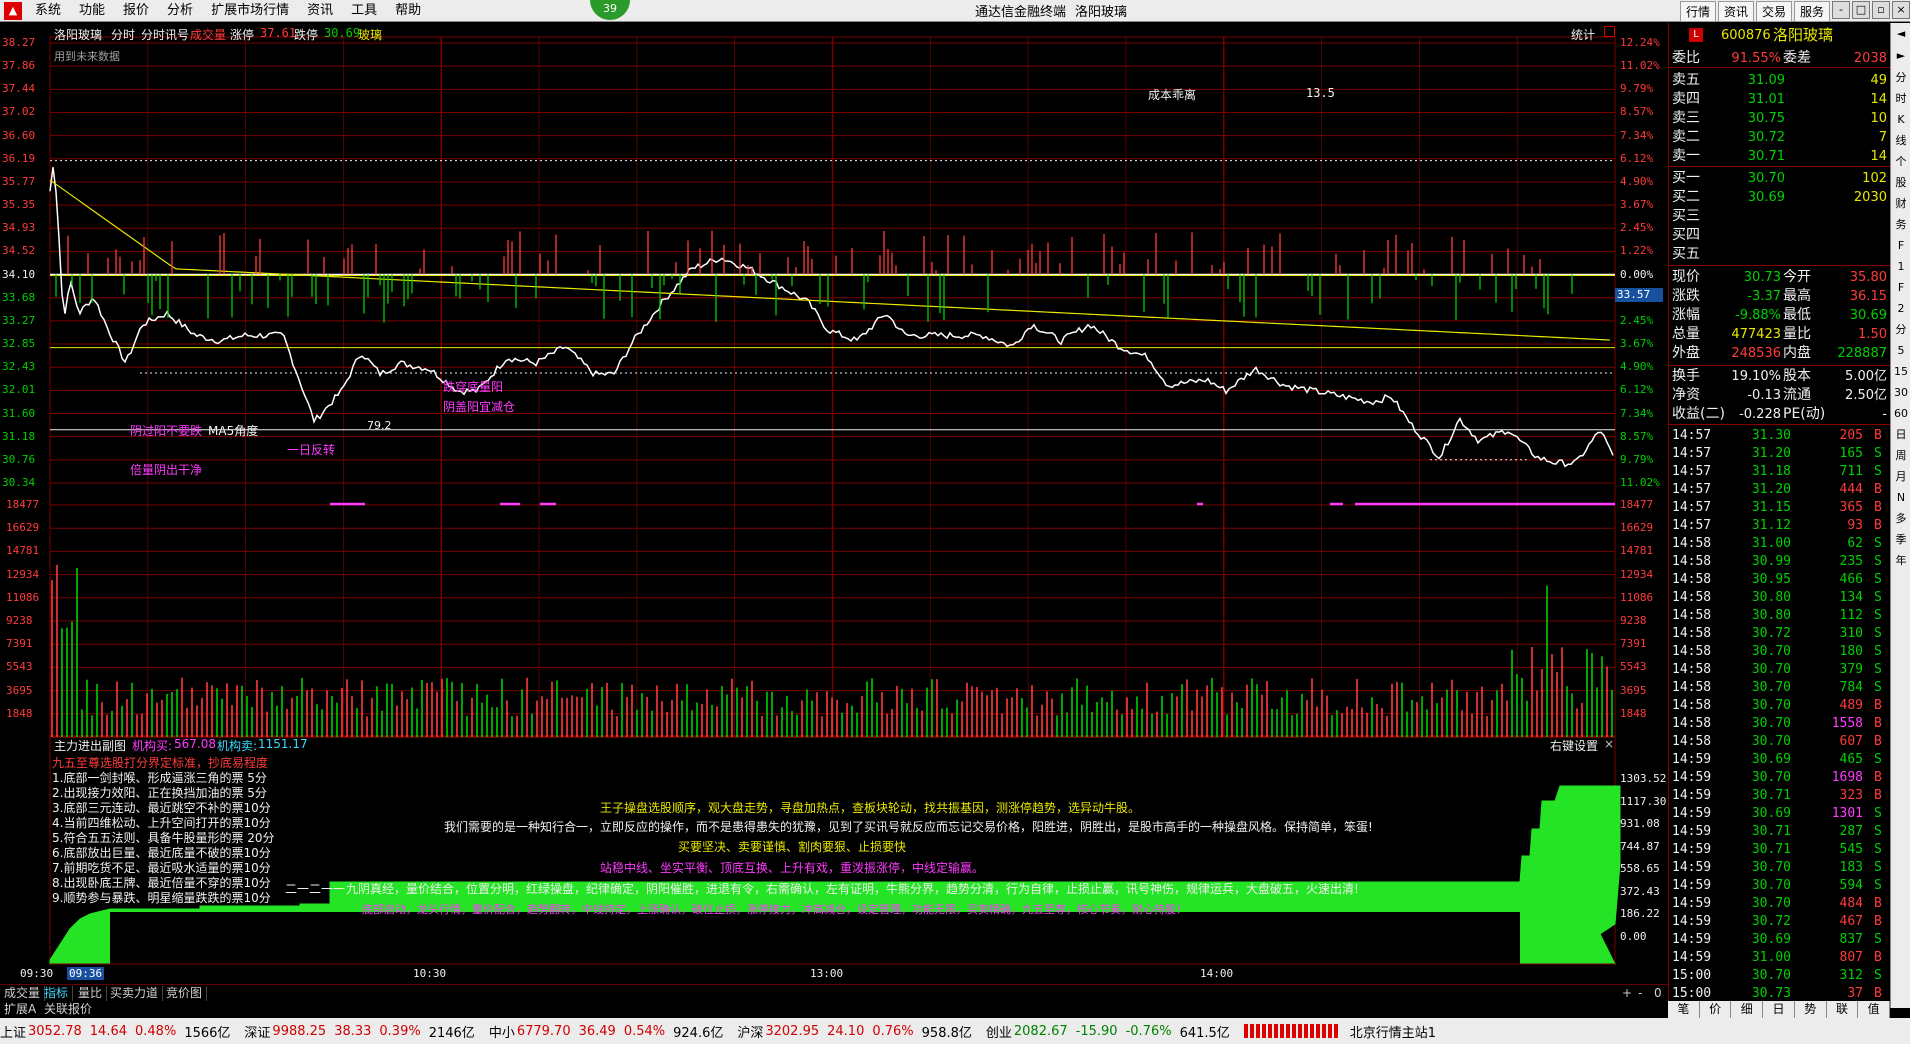 Image resolution: width=1910 pixels, height=1044 pixels. Describe the element at coordinates (1900, 392) in the screenshot. I see `toolbar-button: 30` at that location.